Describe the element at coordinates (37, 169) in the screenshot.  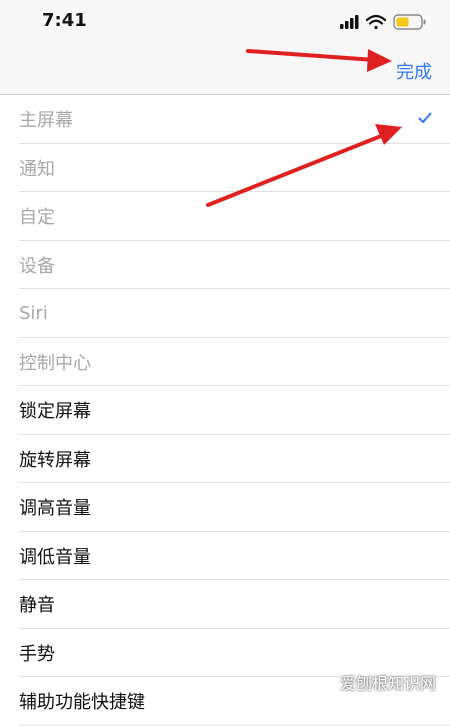
I see `list-item-label: 通知` at that location.